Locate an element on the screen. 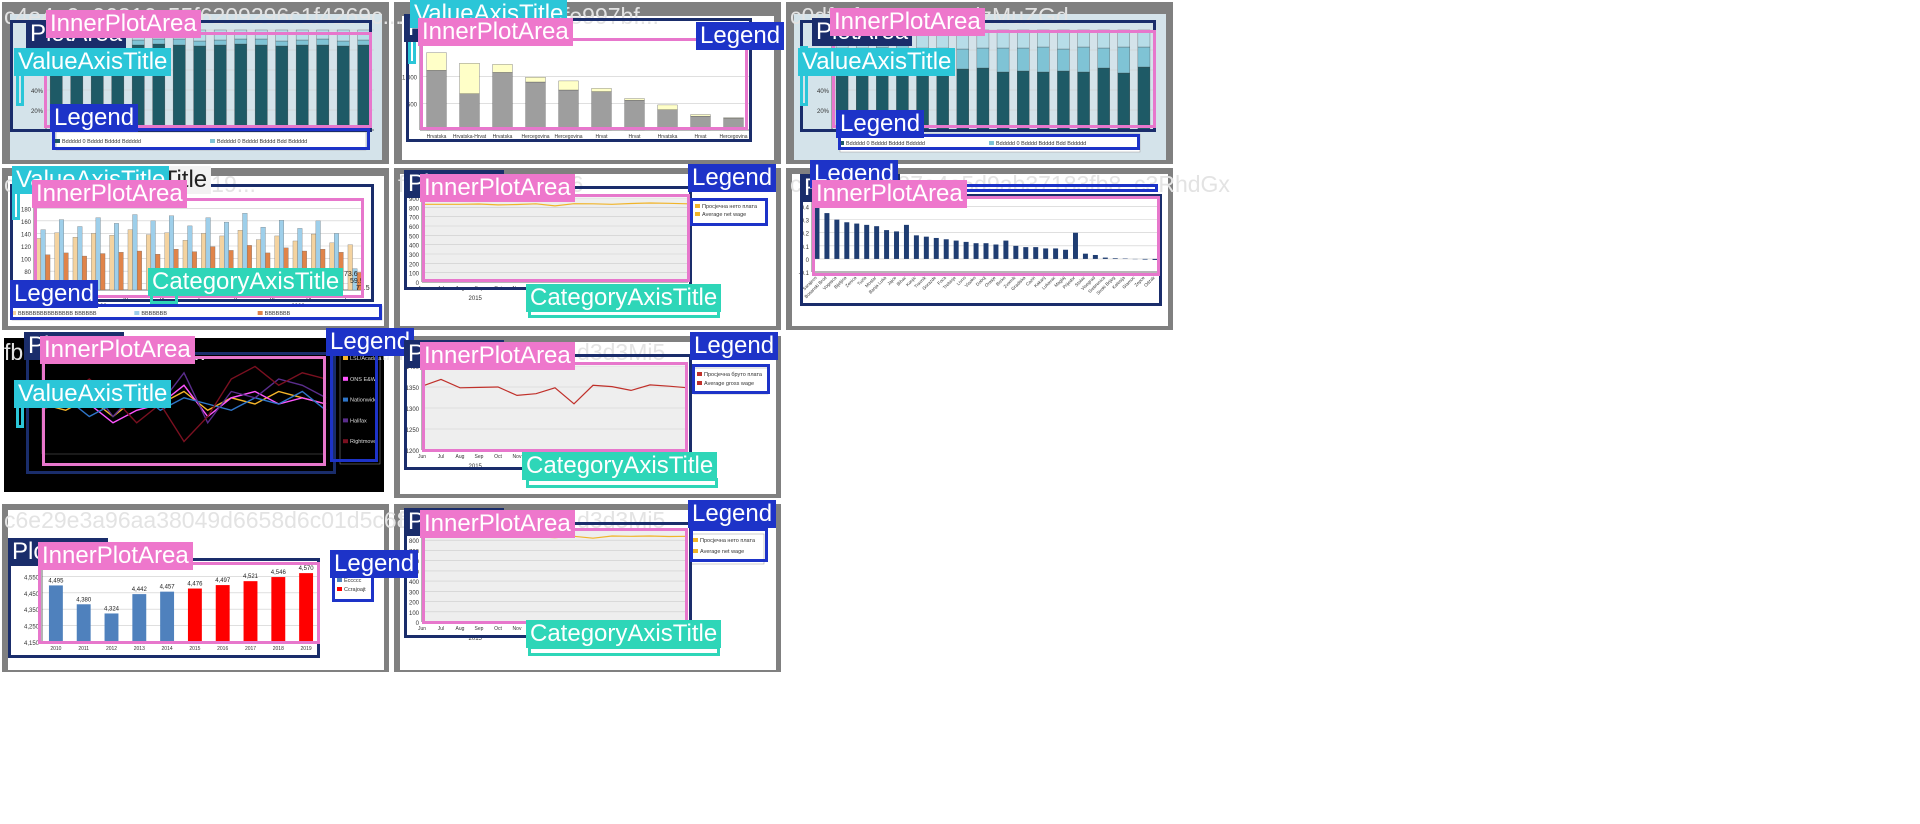 This screenshot has width=1920, height=824. legend-entry: Average net wage is located at coordinates (722, 552).